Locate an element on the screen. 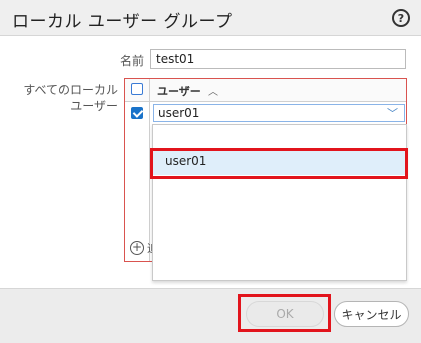 The image size is (421, 343). chevron-down-icon: ﹀ is located at coordinates (392, 113).